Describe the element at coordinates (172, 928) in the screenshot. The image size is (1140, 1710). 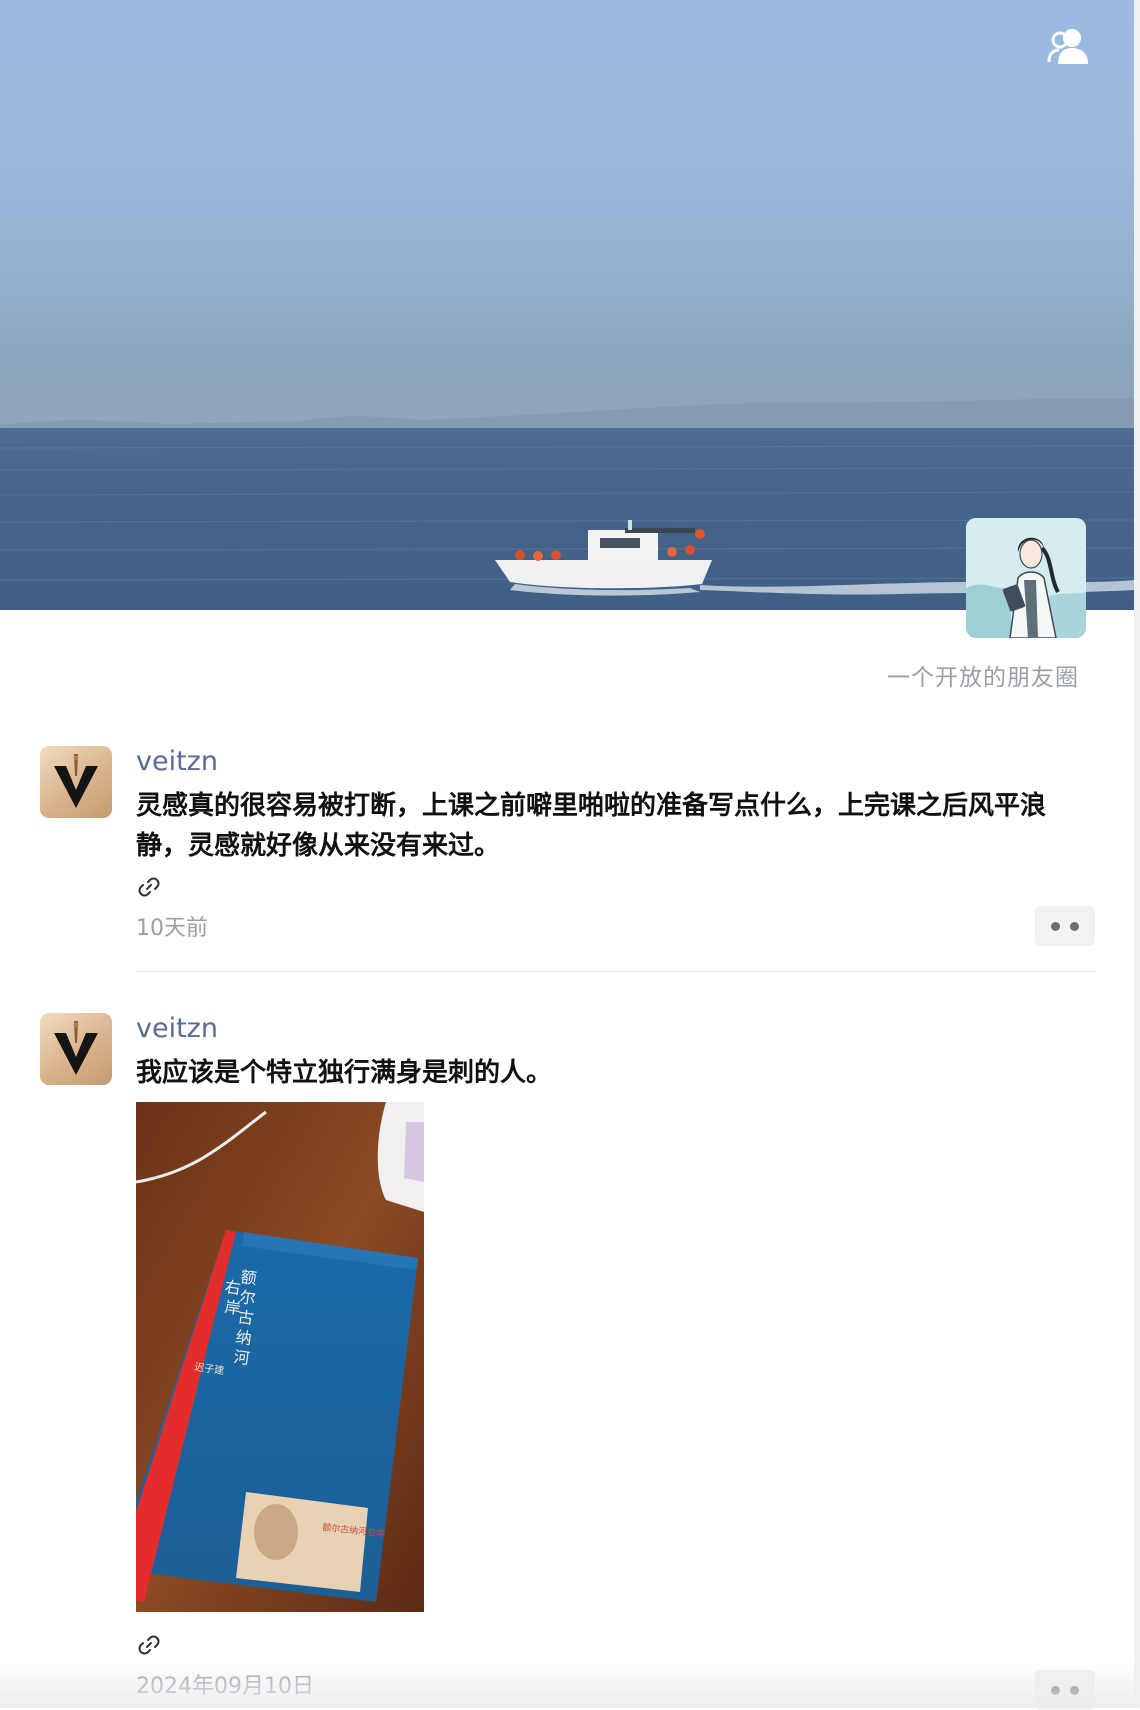
I see `post-time: 10天前` at that location.